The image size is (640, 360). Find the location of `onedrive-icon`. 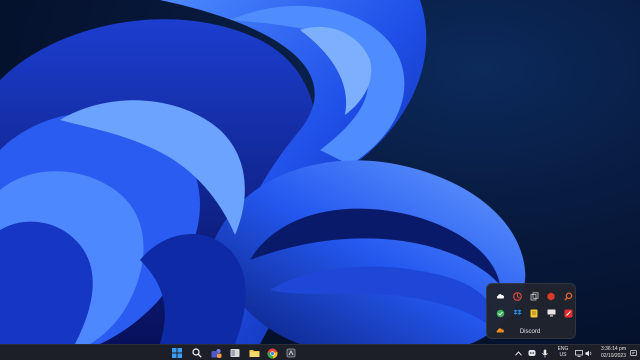

onedrive-icon is located at coordinates (500, 296).